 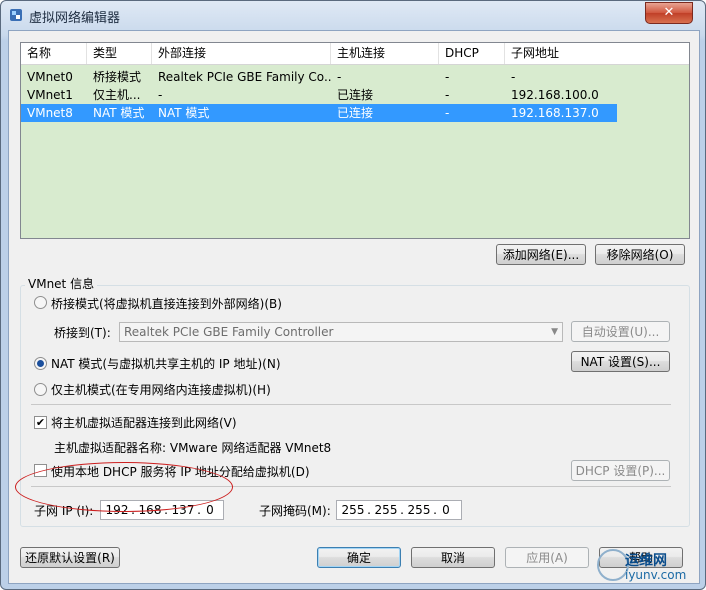 I want to click on cell-type: NAT 模式, so click(x=119, y=113).